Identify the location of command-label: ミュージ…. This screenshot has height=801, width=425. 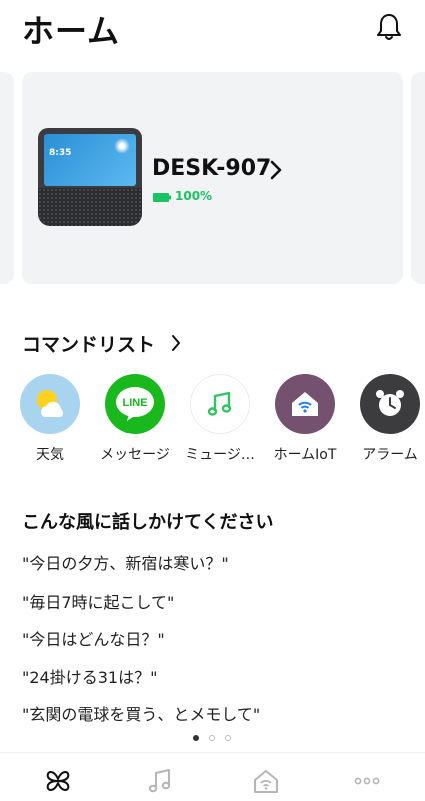
(220, 455).